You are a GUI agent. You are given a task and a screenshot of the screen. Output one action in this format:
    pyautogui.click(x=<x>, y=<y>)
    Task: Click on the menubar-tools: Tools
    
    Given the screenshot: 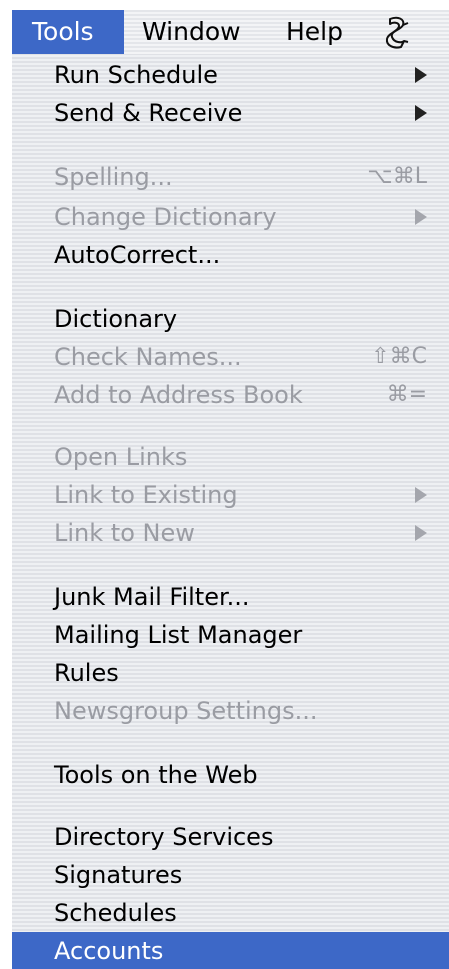 What is the action you would take?
    pyautogui.click(x=68, y=32)
    